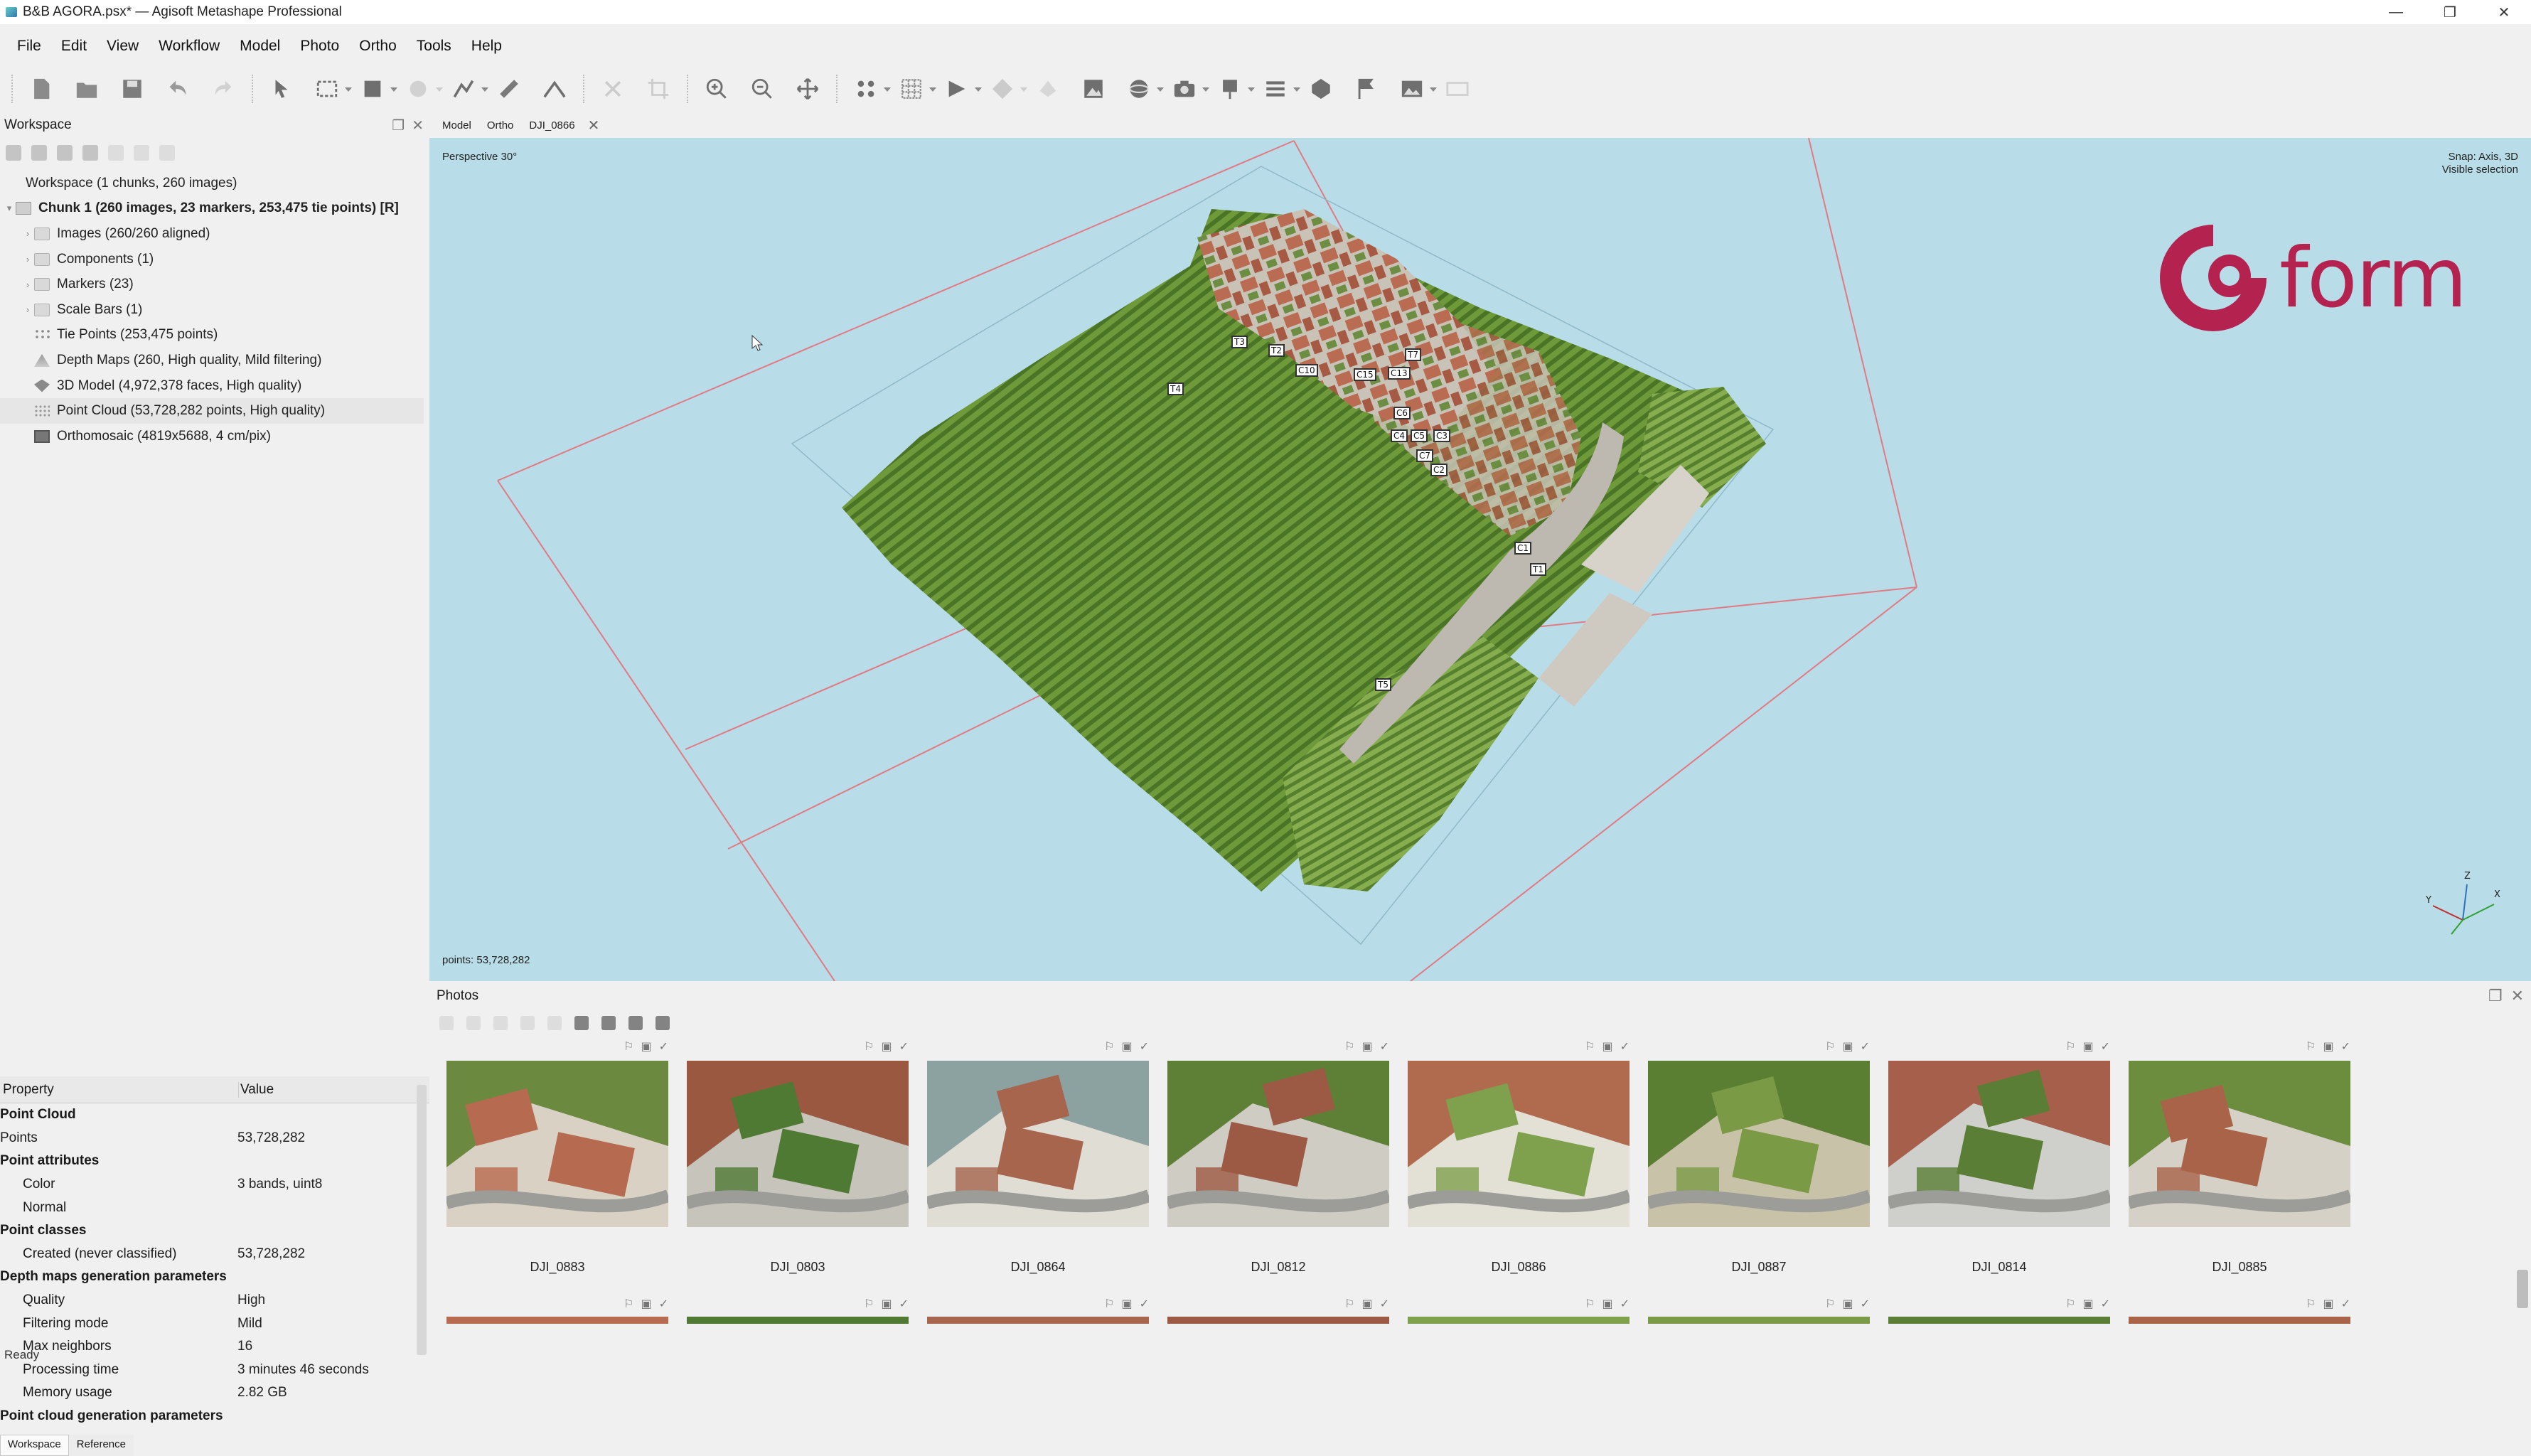  Describe the element at coordinates (527, 1023) in the screenshot. I see `enable-photo-icon` at that location.